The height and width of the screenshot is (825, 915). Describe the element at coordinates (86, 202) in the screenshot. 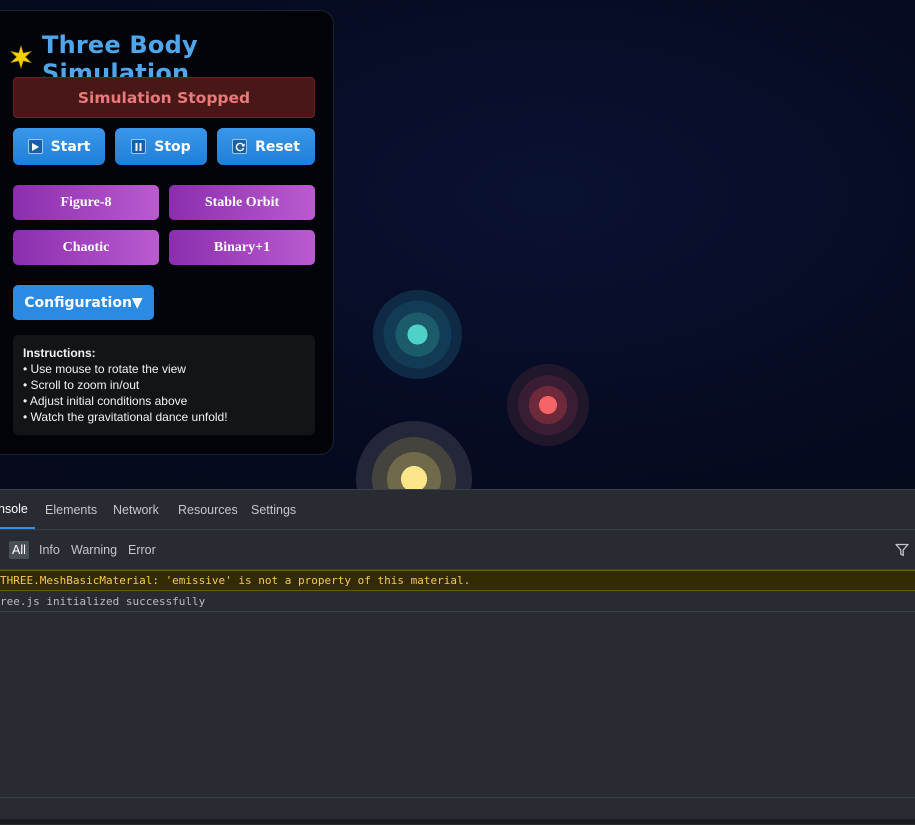

I see `figure8-button: Figure-8` at that location.